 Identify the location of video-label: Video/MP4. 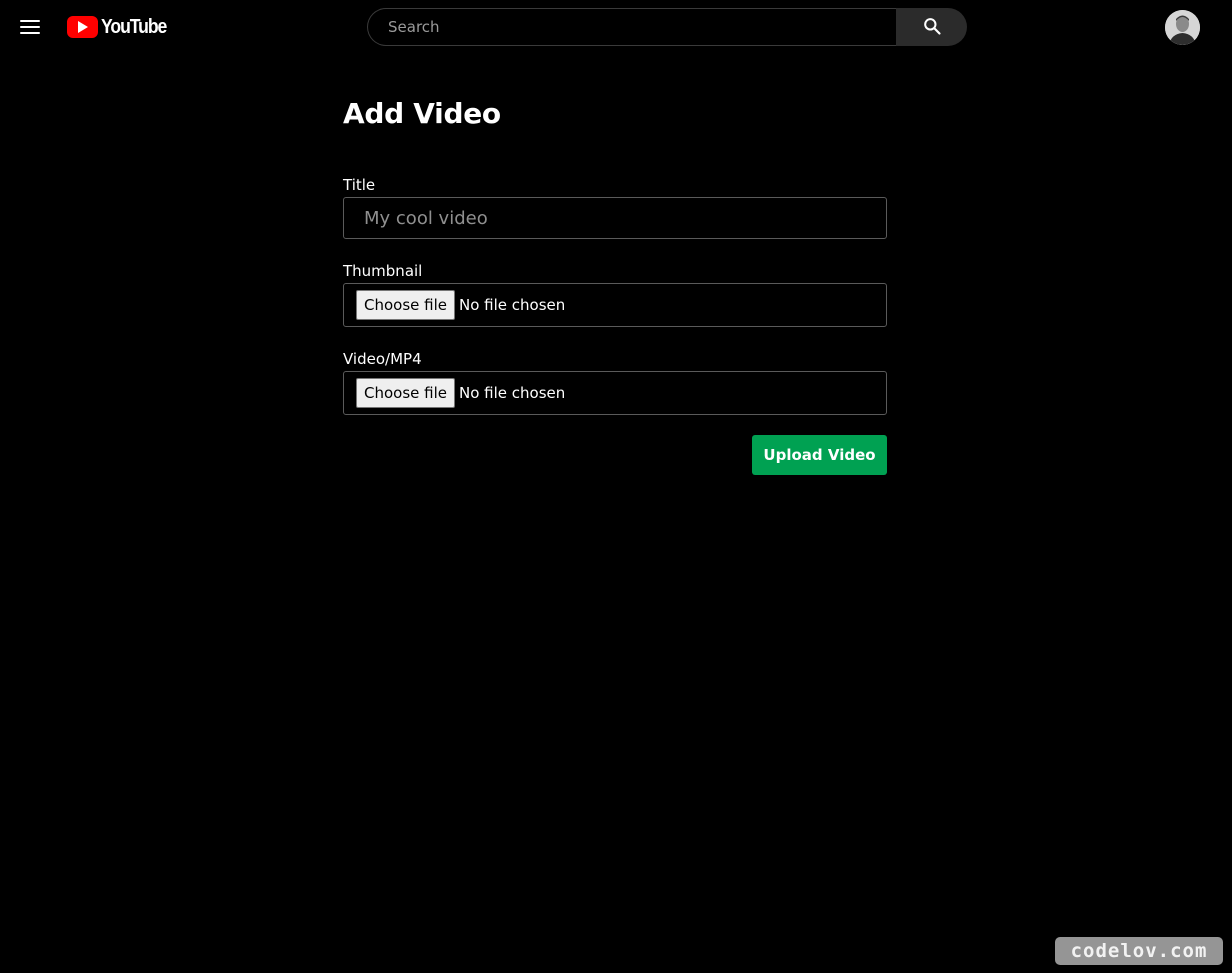
(382, 359).